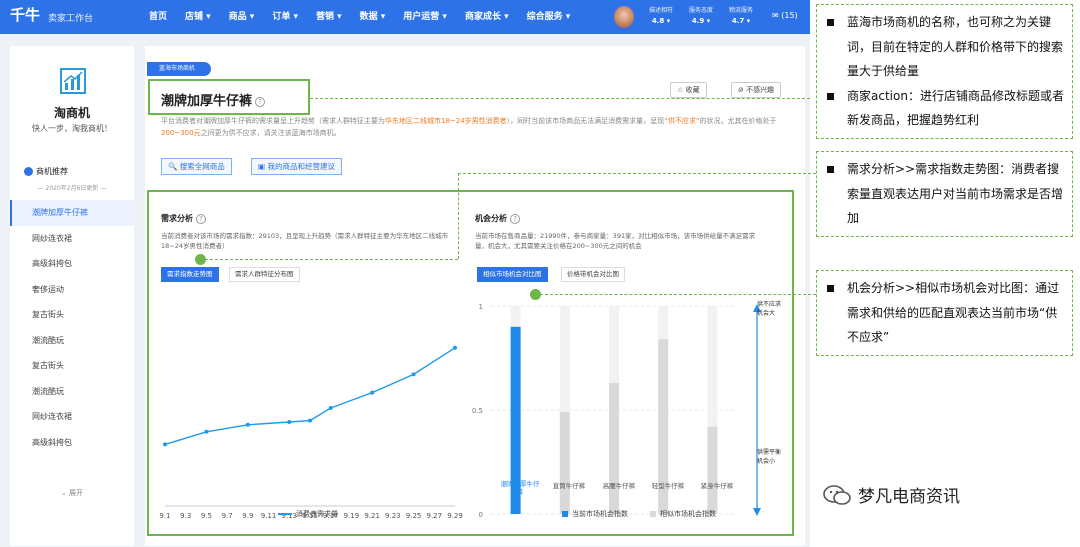  What do you see at coordinates (661, 15) in the screenshot?
I see `stat-description: 描述相符 4.8 ▾` at bounding box center [661, 15].